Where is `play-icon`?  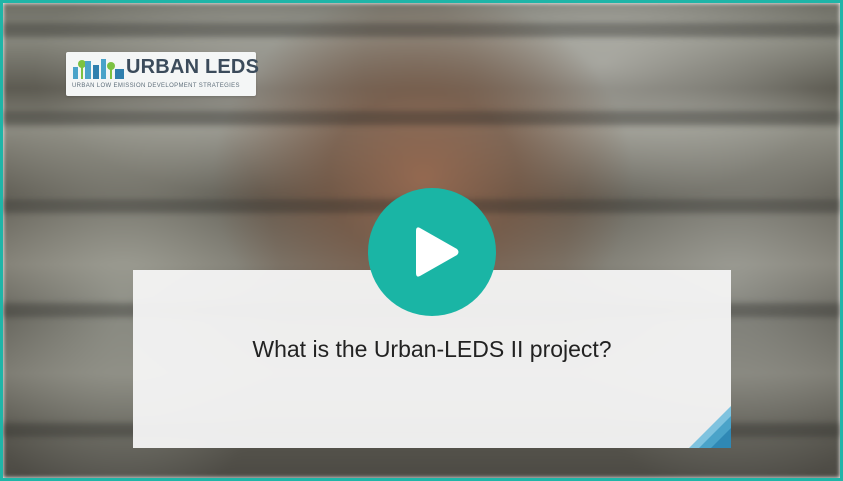 play-icon is located at coordinates (437, 252).